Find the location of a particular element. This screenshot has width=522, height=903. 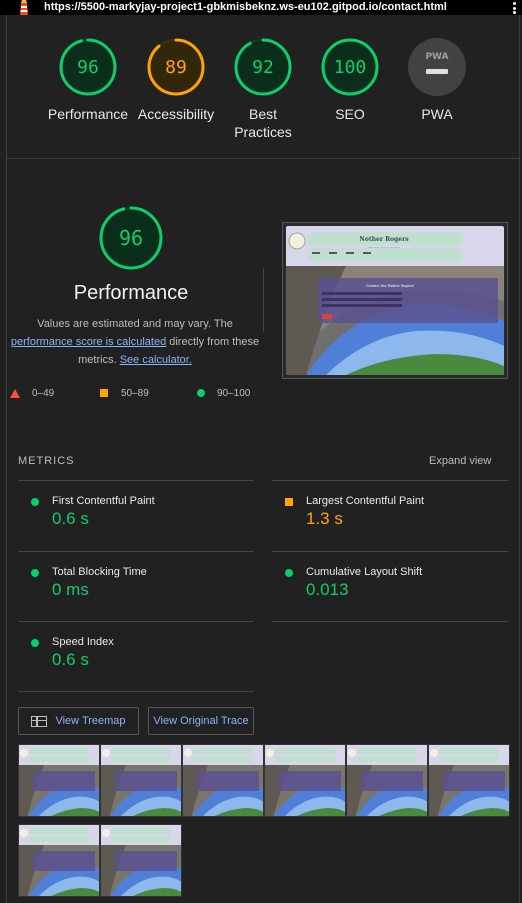

legend-fail: 0–49 is located at coordinates (32, 393).